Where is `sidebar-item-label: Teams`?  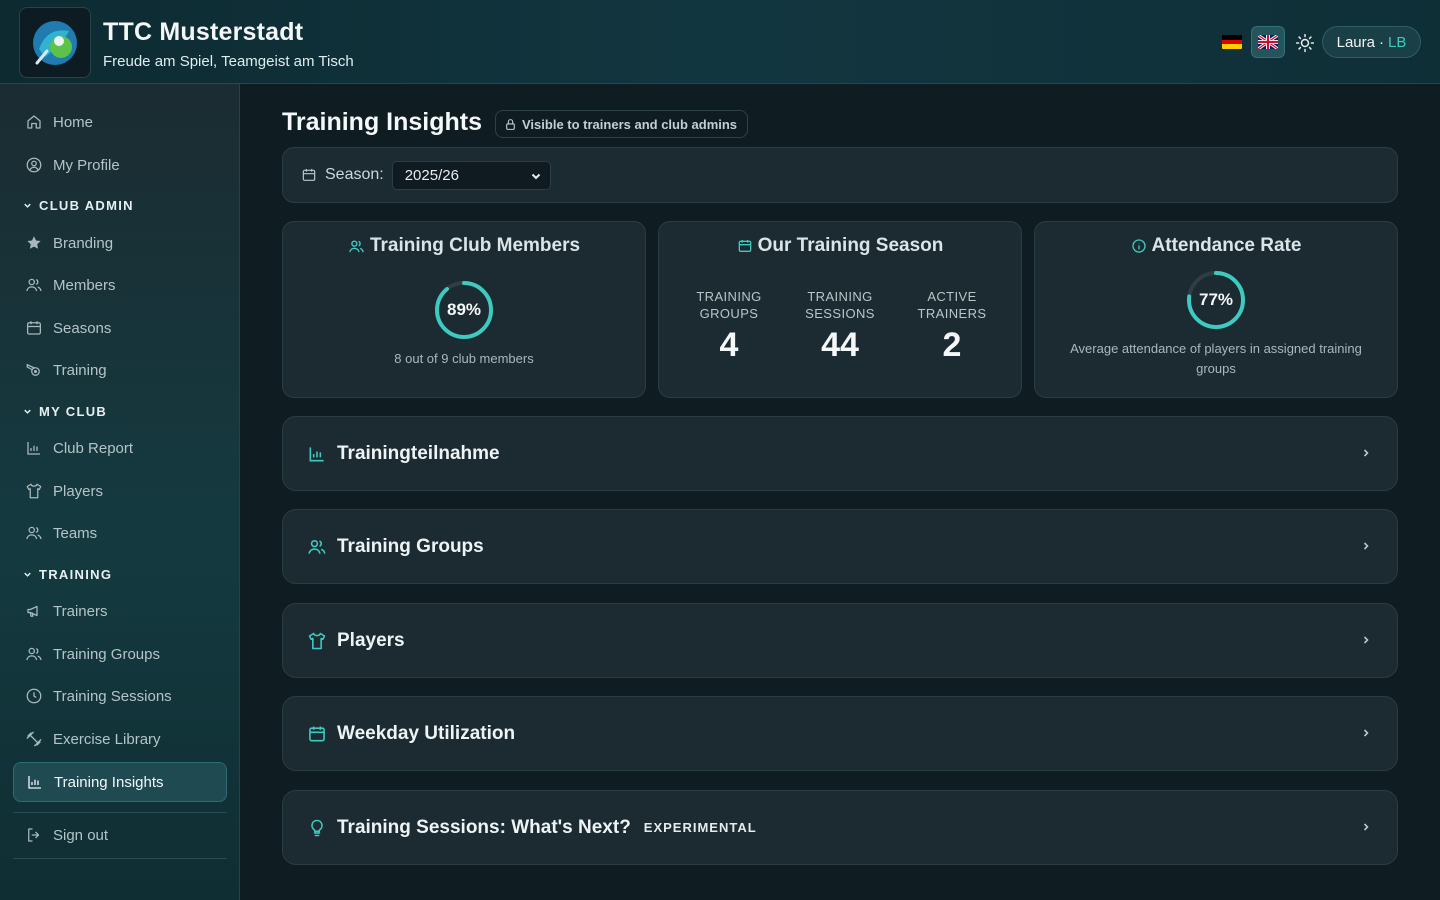
sidebar-item-label: Teams is located at coordinates (75, 533).